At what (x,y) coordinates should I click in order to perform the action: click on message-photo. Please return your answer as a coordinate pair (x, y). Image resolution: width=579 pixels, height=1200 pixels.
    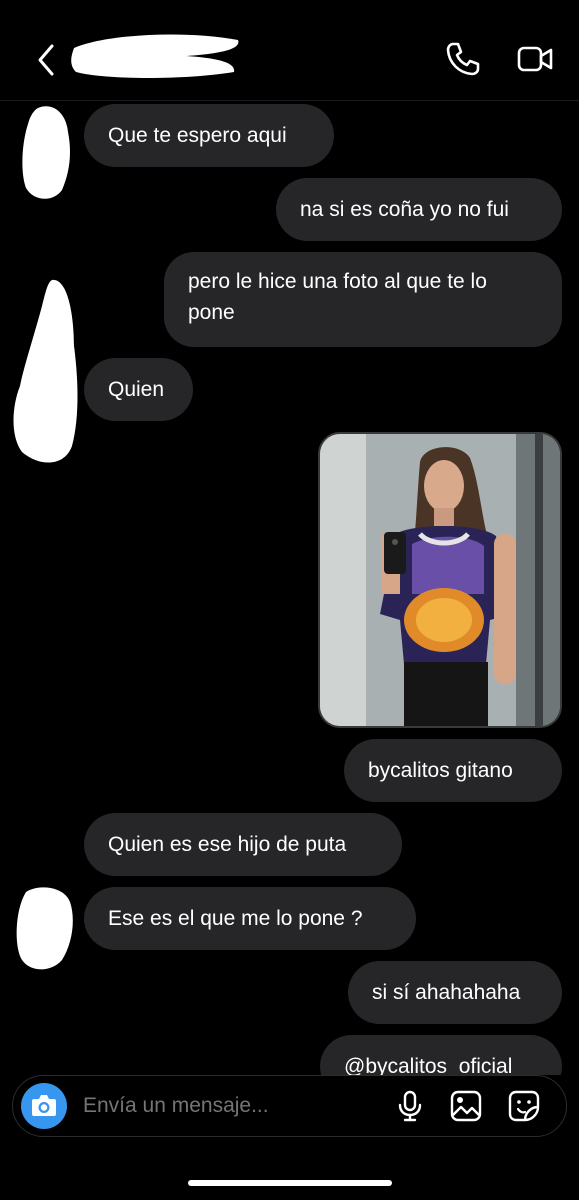
    Looking at the image, I should click on (440, 580).